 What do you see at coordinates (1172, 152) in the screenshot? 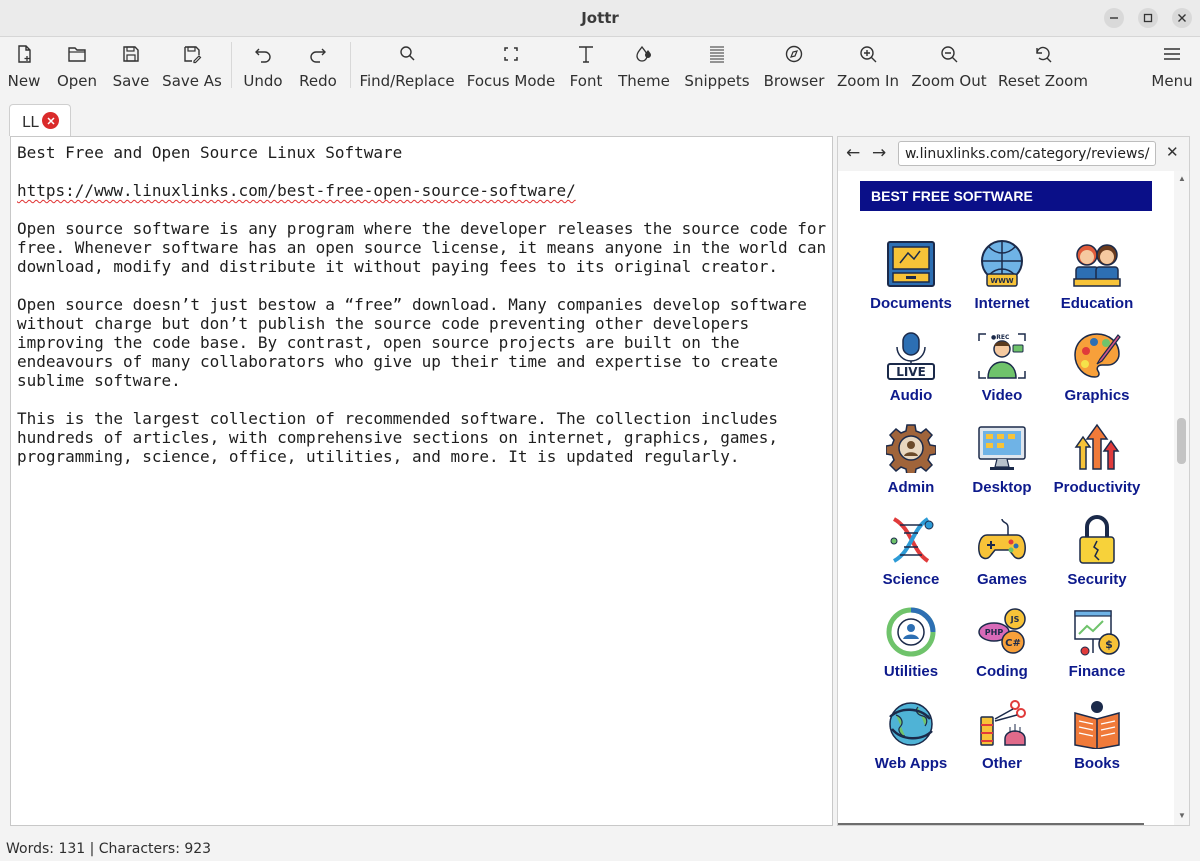
I see `close-browser-button: ✕` at bounding box center [1172, 152].